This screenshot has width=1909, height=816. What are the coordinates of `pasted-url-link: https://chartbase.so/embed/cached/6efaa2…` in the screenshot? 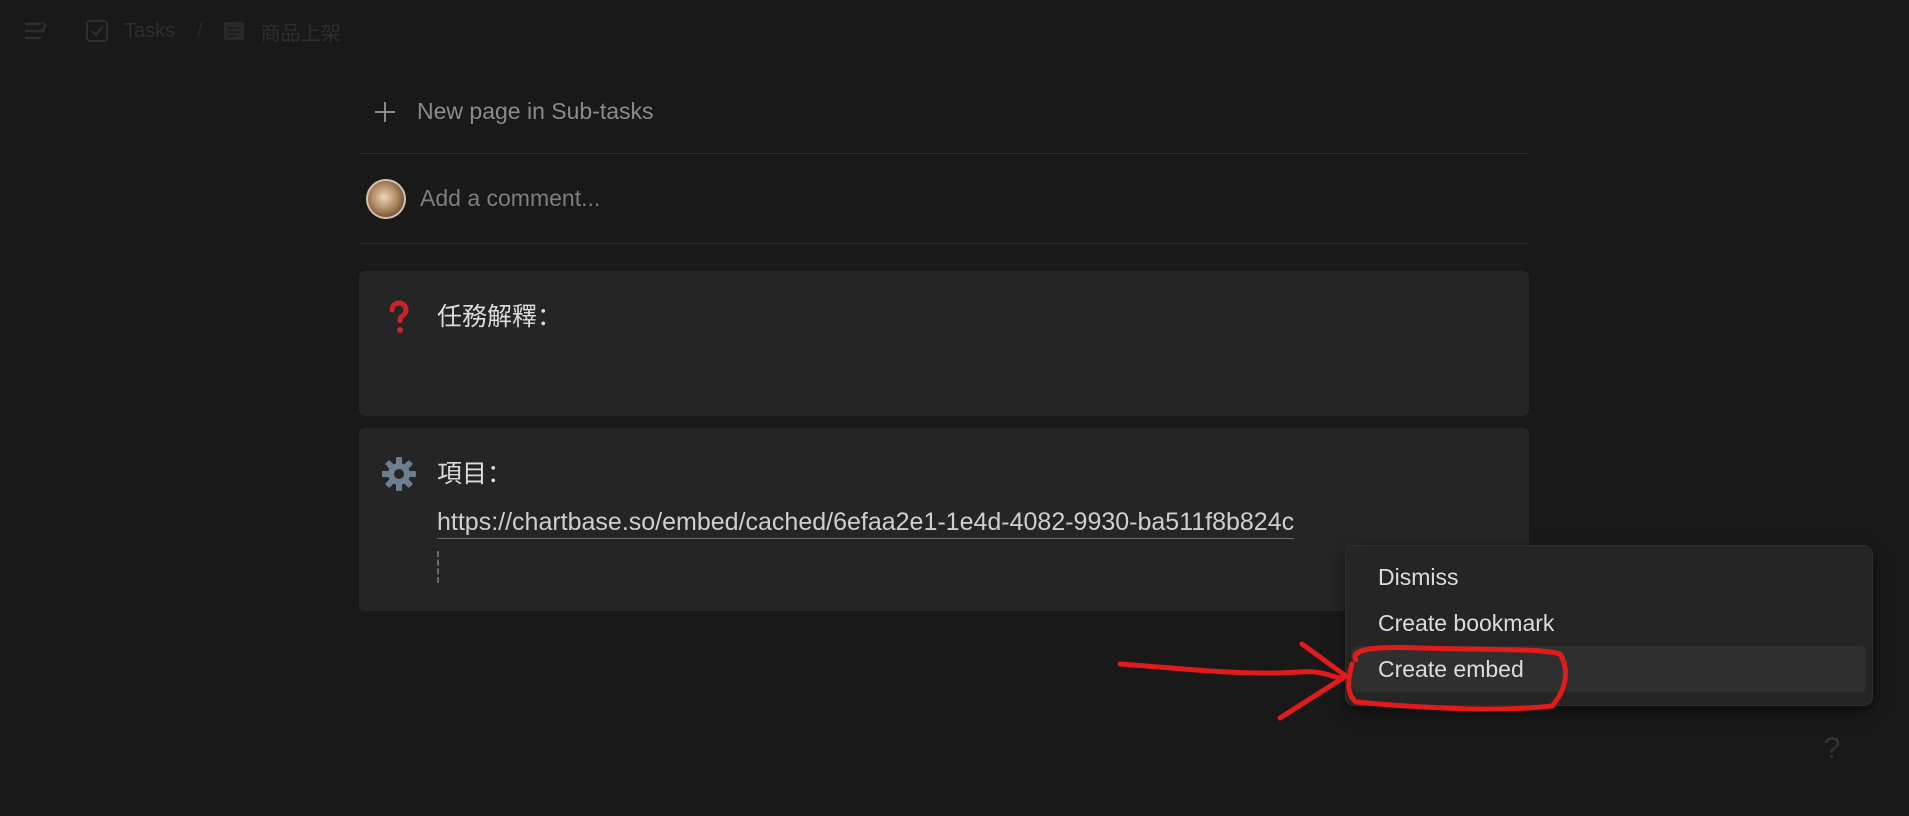 It's located at (866, 522).